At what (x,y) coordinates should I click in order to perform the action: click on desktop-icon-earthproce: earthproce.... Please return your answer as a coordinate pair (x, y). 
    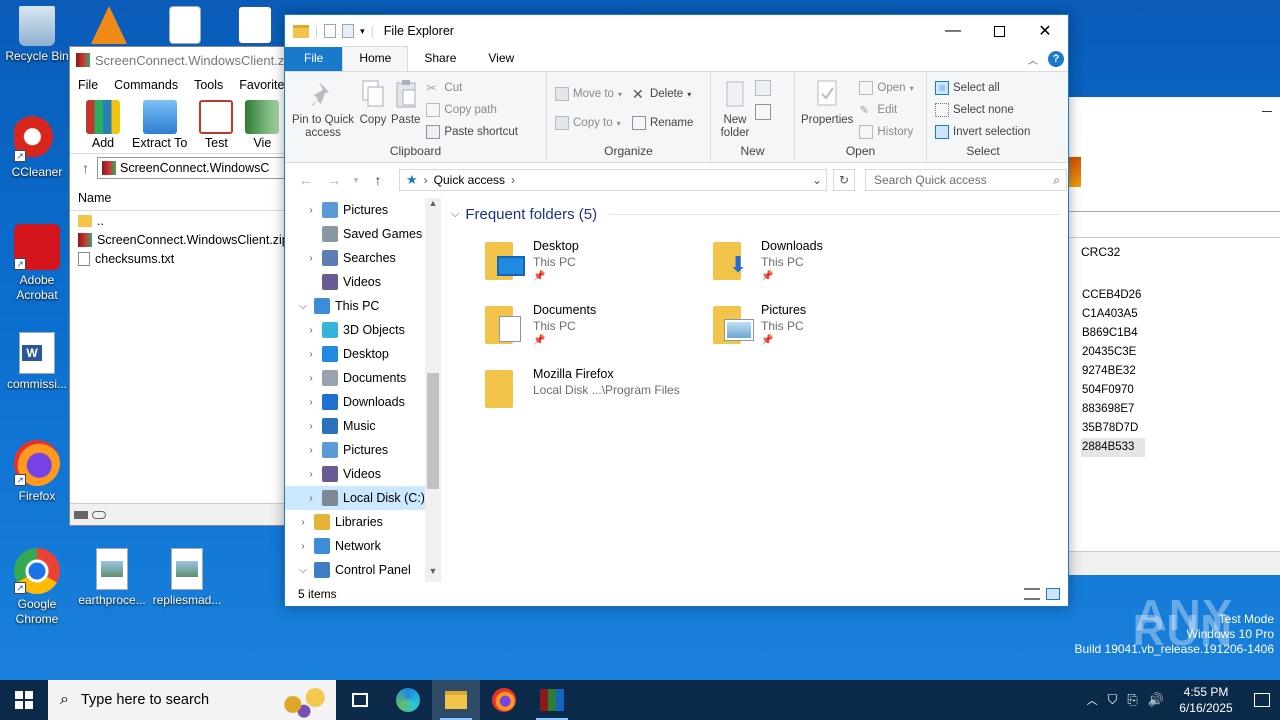
    Looking at the image, I should click on (112, 578).